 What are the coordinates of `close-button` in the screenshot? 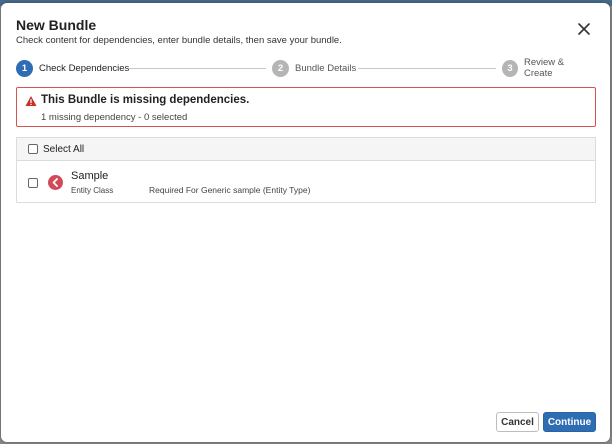 It's located at (584, 29).